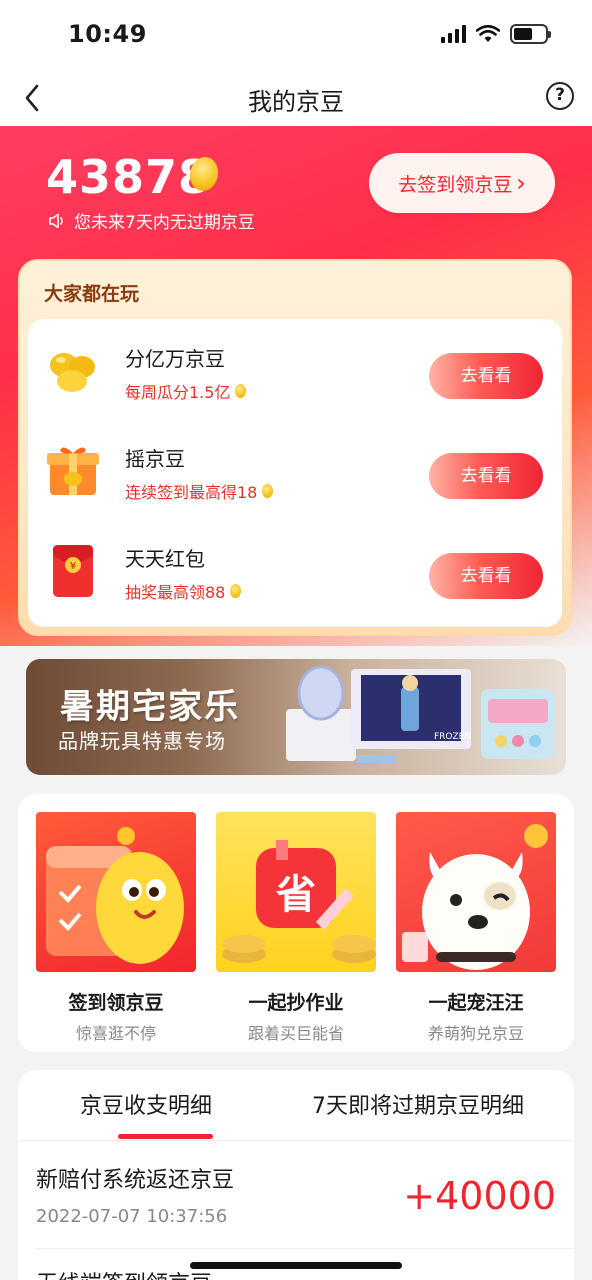 Image resolution: width=592 pixels, height=1280 pixels. Describe the element at coordinates (296, 895) in the screenshot. I see `svg-text: 省` at that location.